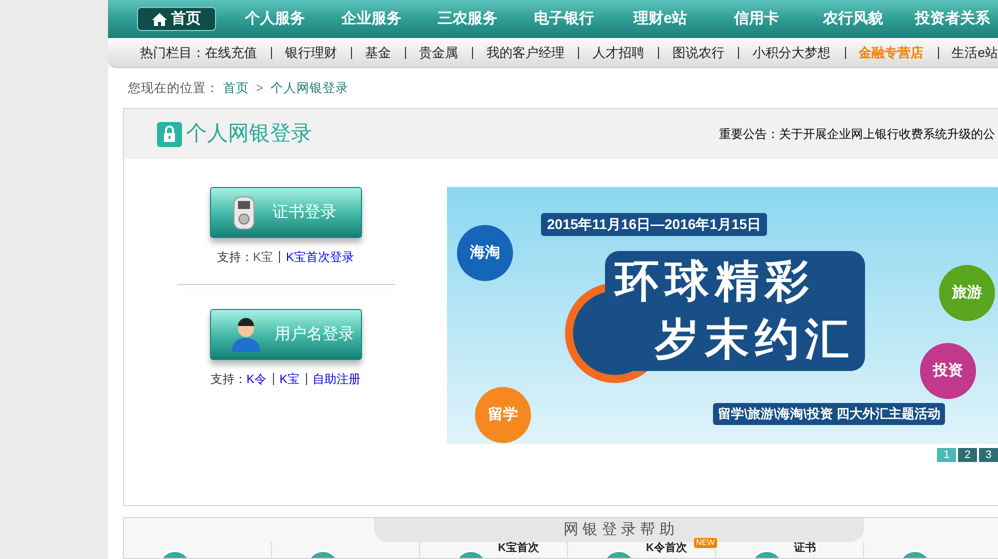 The width and height of the screenshot is (998, 559). What do you see at coordinates (829, 413) in the screenshot?
I see `banner-subtitle: 留学\旅游\海淘\投资 四大外汇主题活动` at bounding box center [829, 413].